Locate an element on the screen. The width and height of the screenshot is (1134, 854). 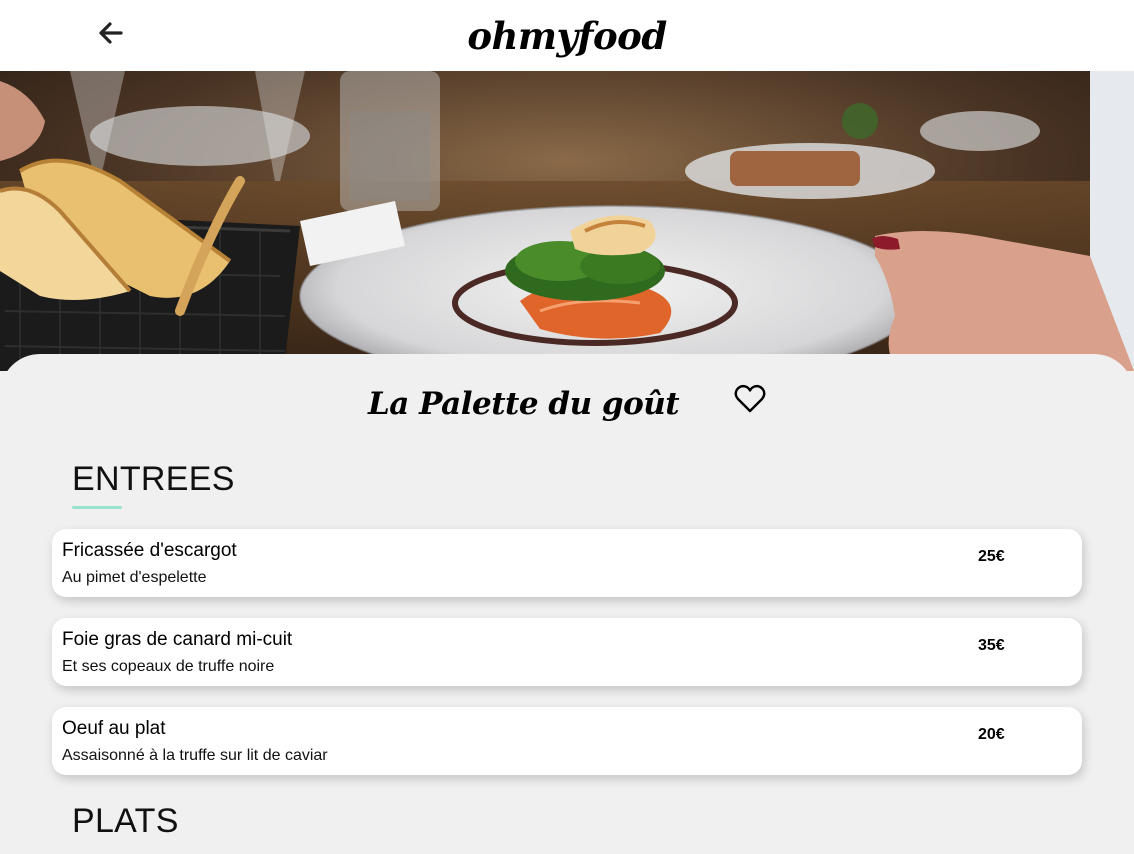
restaurant-title: La Palette du goût is located at coordinates (524, 404).